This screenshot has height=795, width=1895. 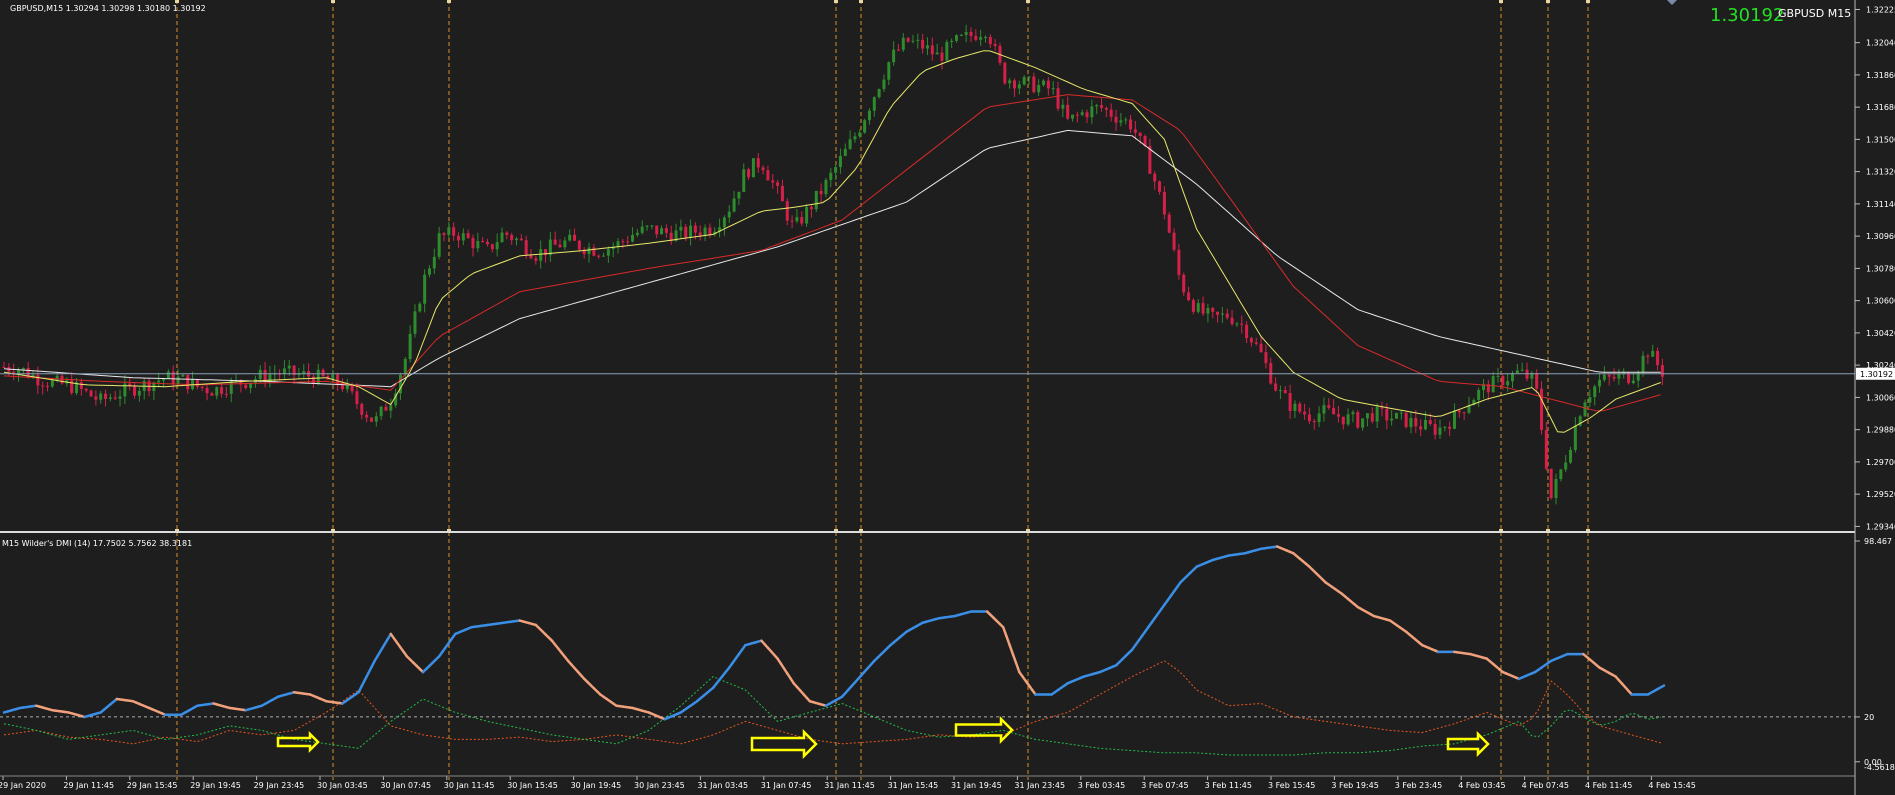 I want to click on indicator-bottom-label: -4.5618, so click(x=1879, y=767).